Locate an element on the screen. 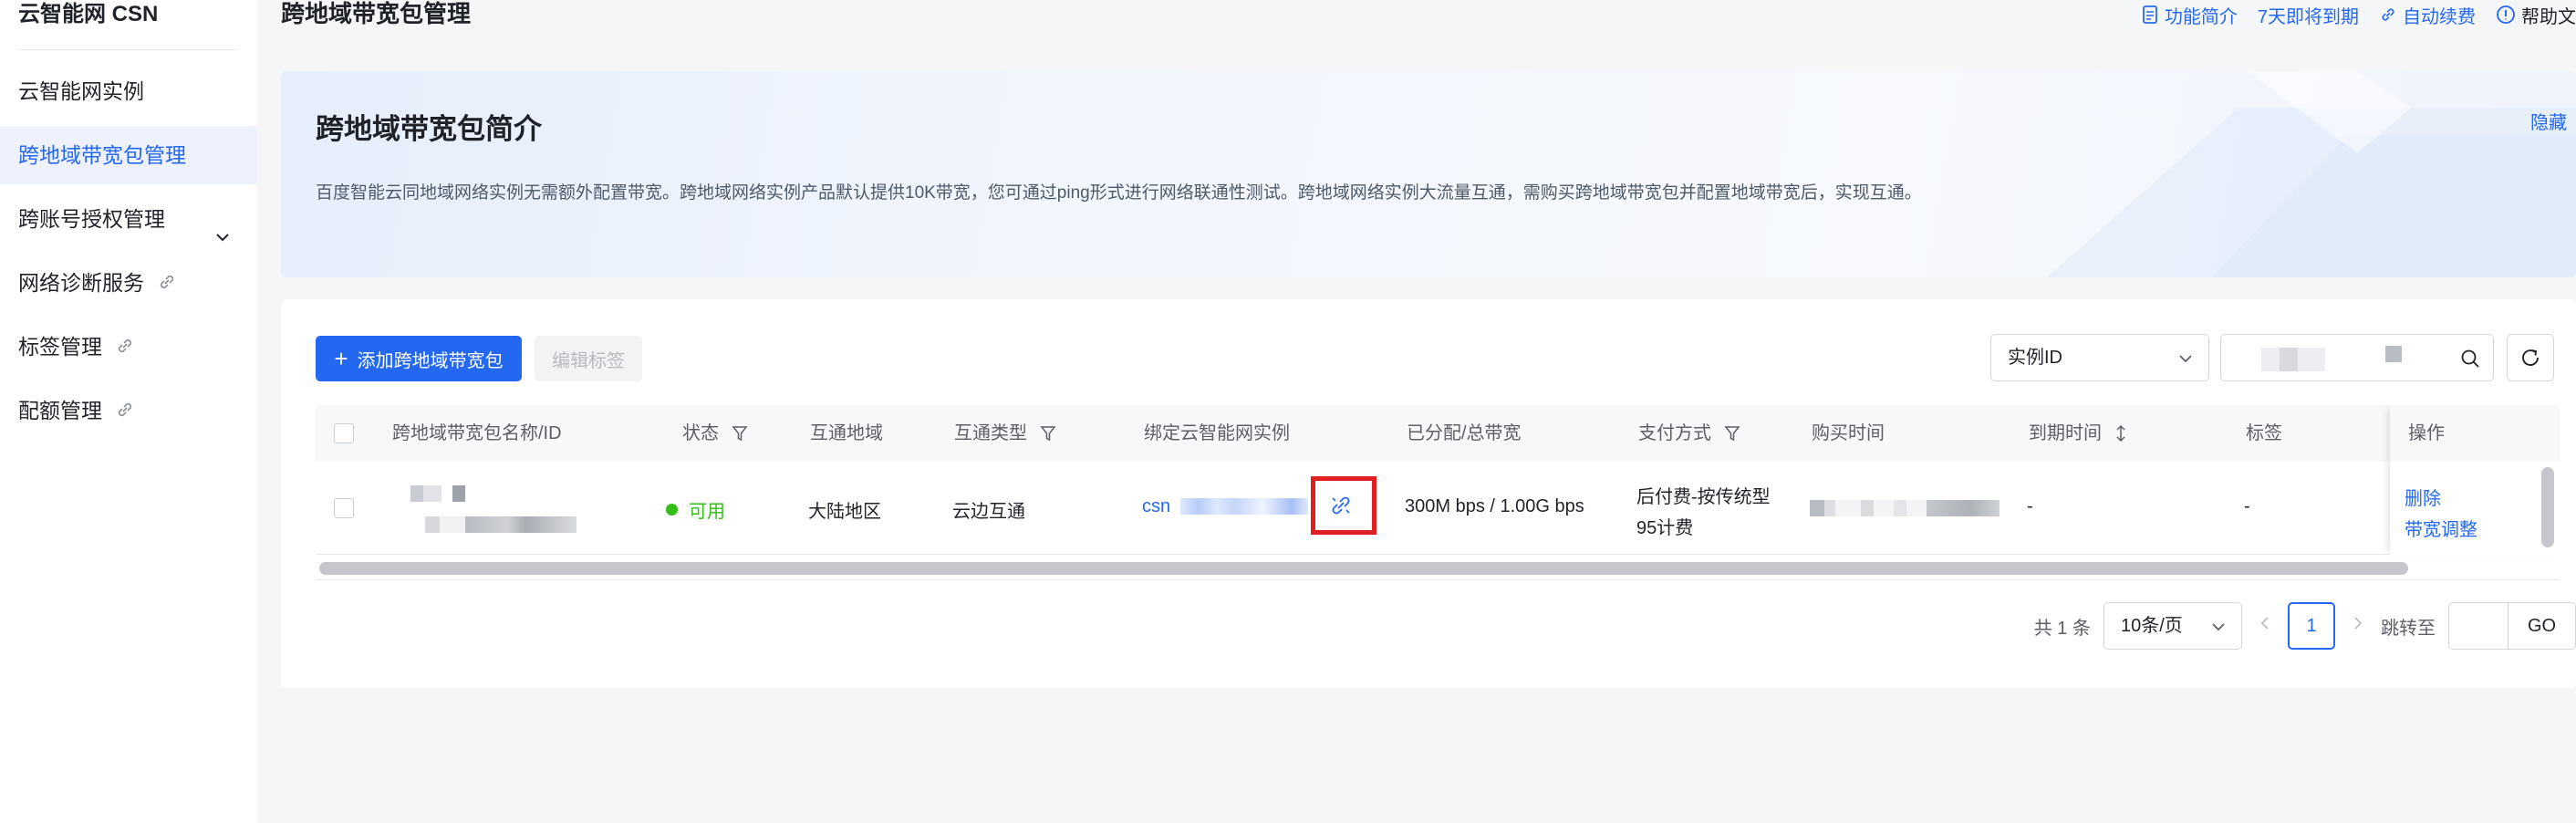 The height and width of the screenshot is (823, 2576). col-status: 状态 is located at coordinates (715, 434).